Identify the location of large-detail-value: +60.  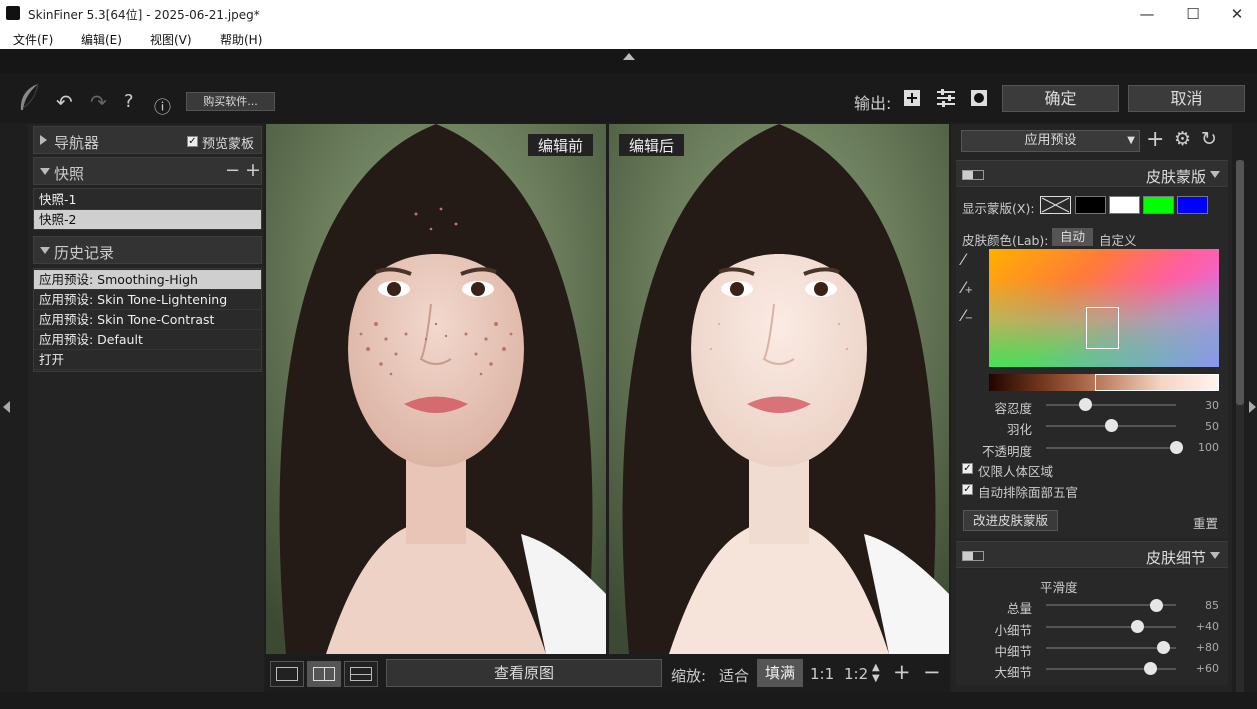
(1207, 668).